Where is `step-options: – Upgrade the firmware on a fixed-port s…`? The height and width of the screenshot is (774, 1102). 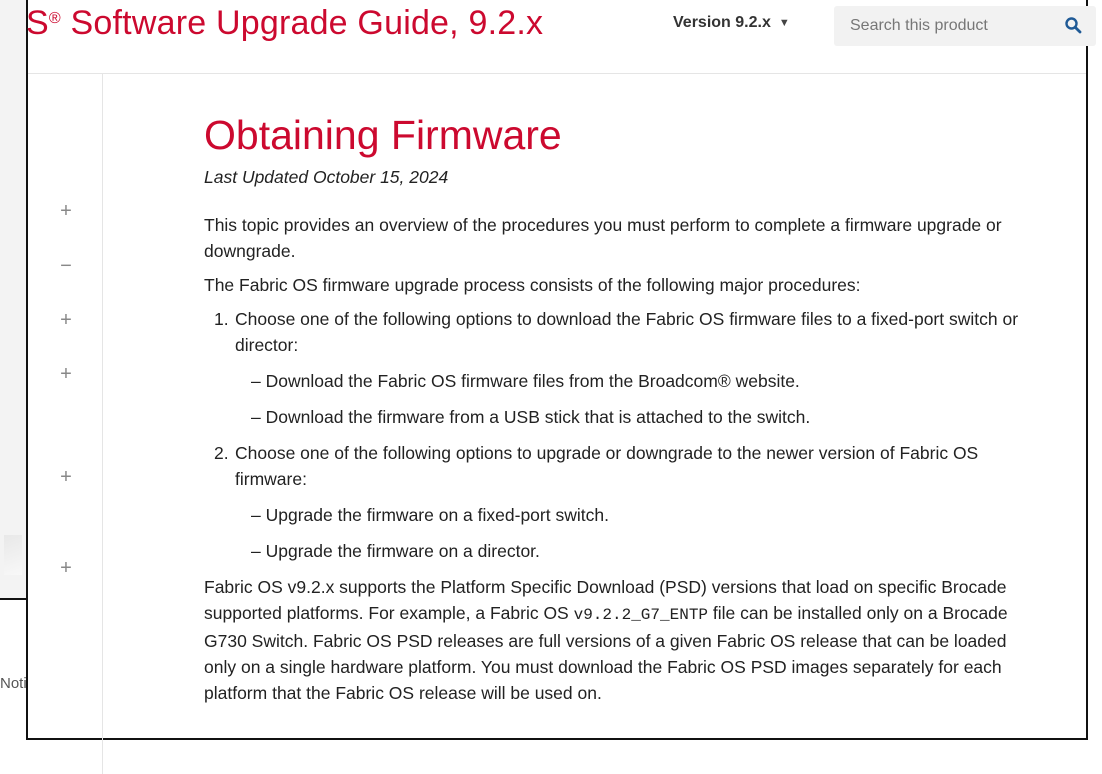
step-options: – Upgrade the firmware on a fixed-port s… is located at coordinates (634, 533).